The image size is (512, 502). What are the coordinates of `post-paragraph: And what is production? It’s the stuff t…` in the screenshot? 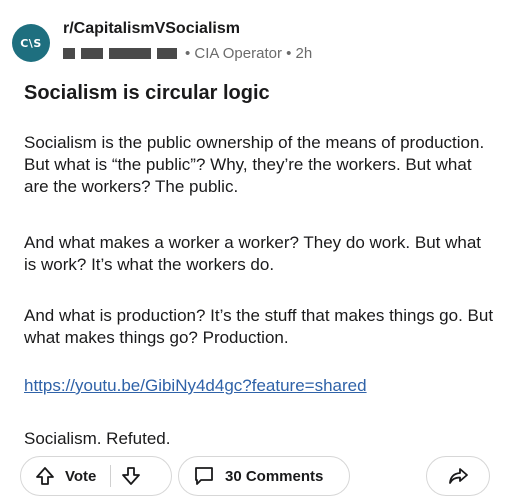 It's located at (259, 326).